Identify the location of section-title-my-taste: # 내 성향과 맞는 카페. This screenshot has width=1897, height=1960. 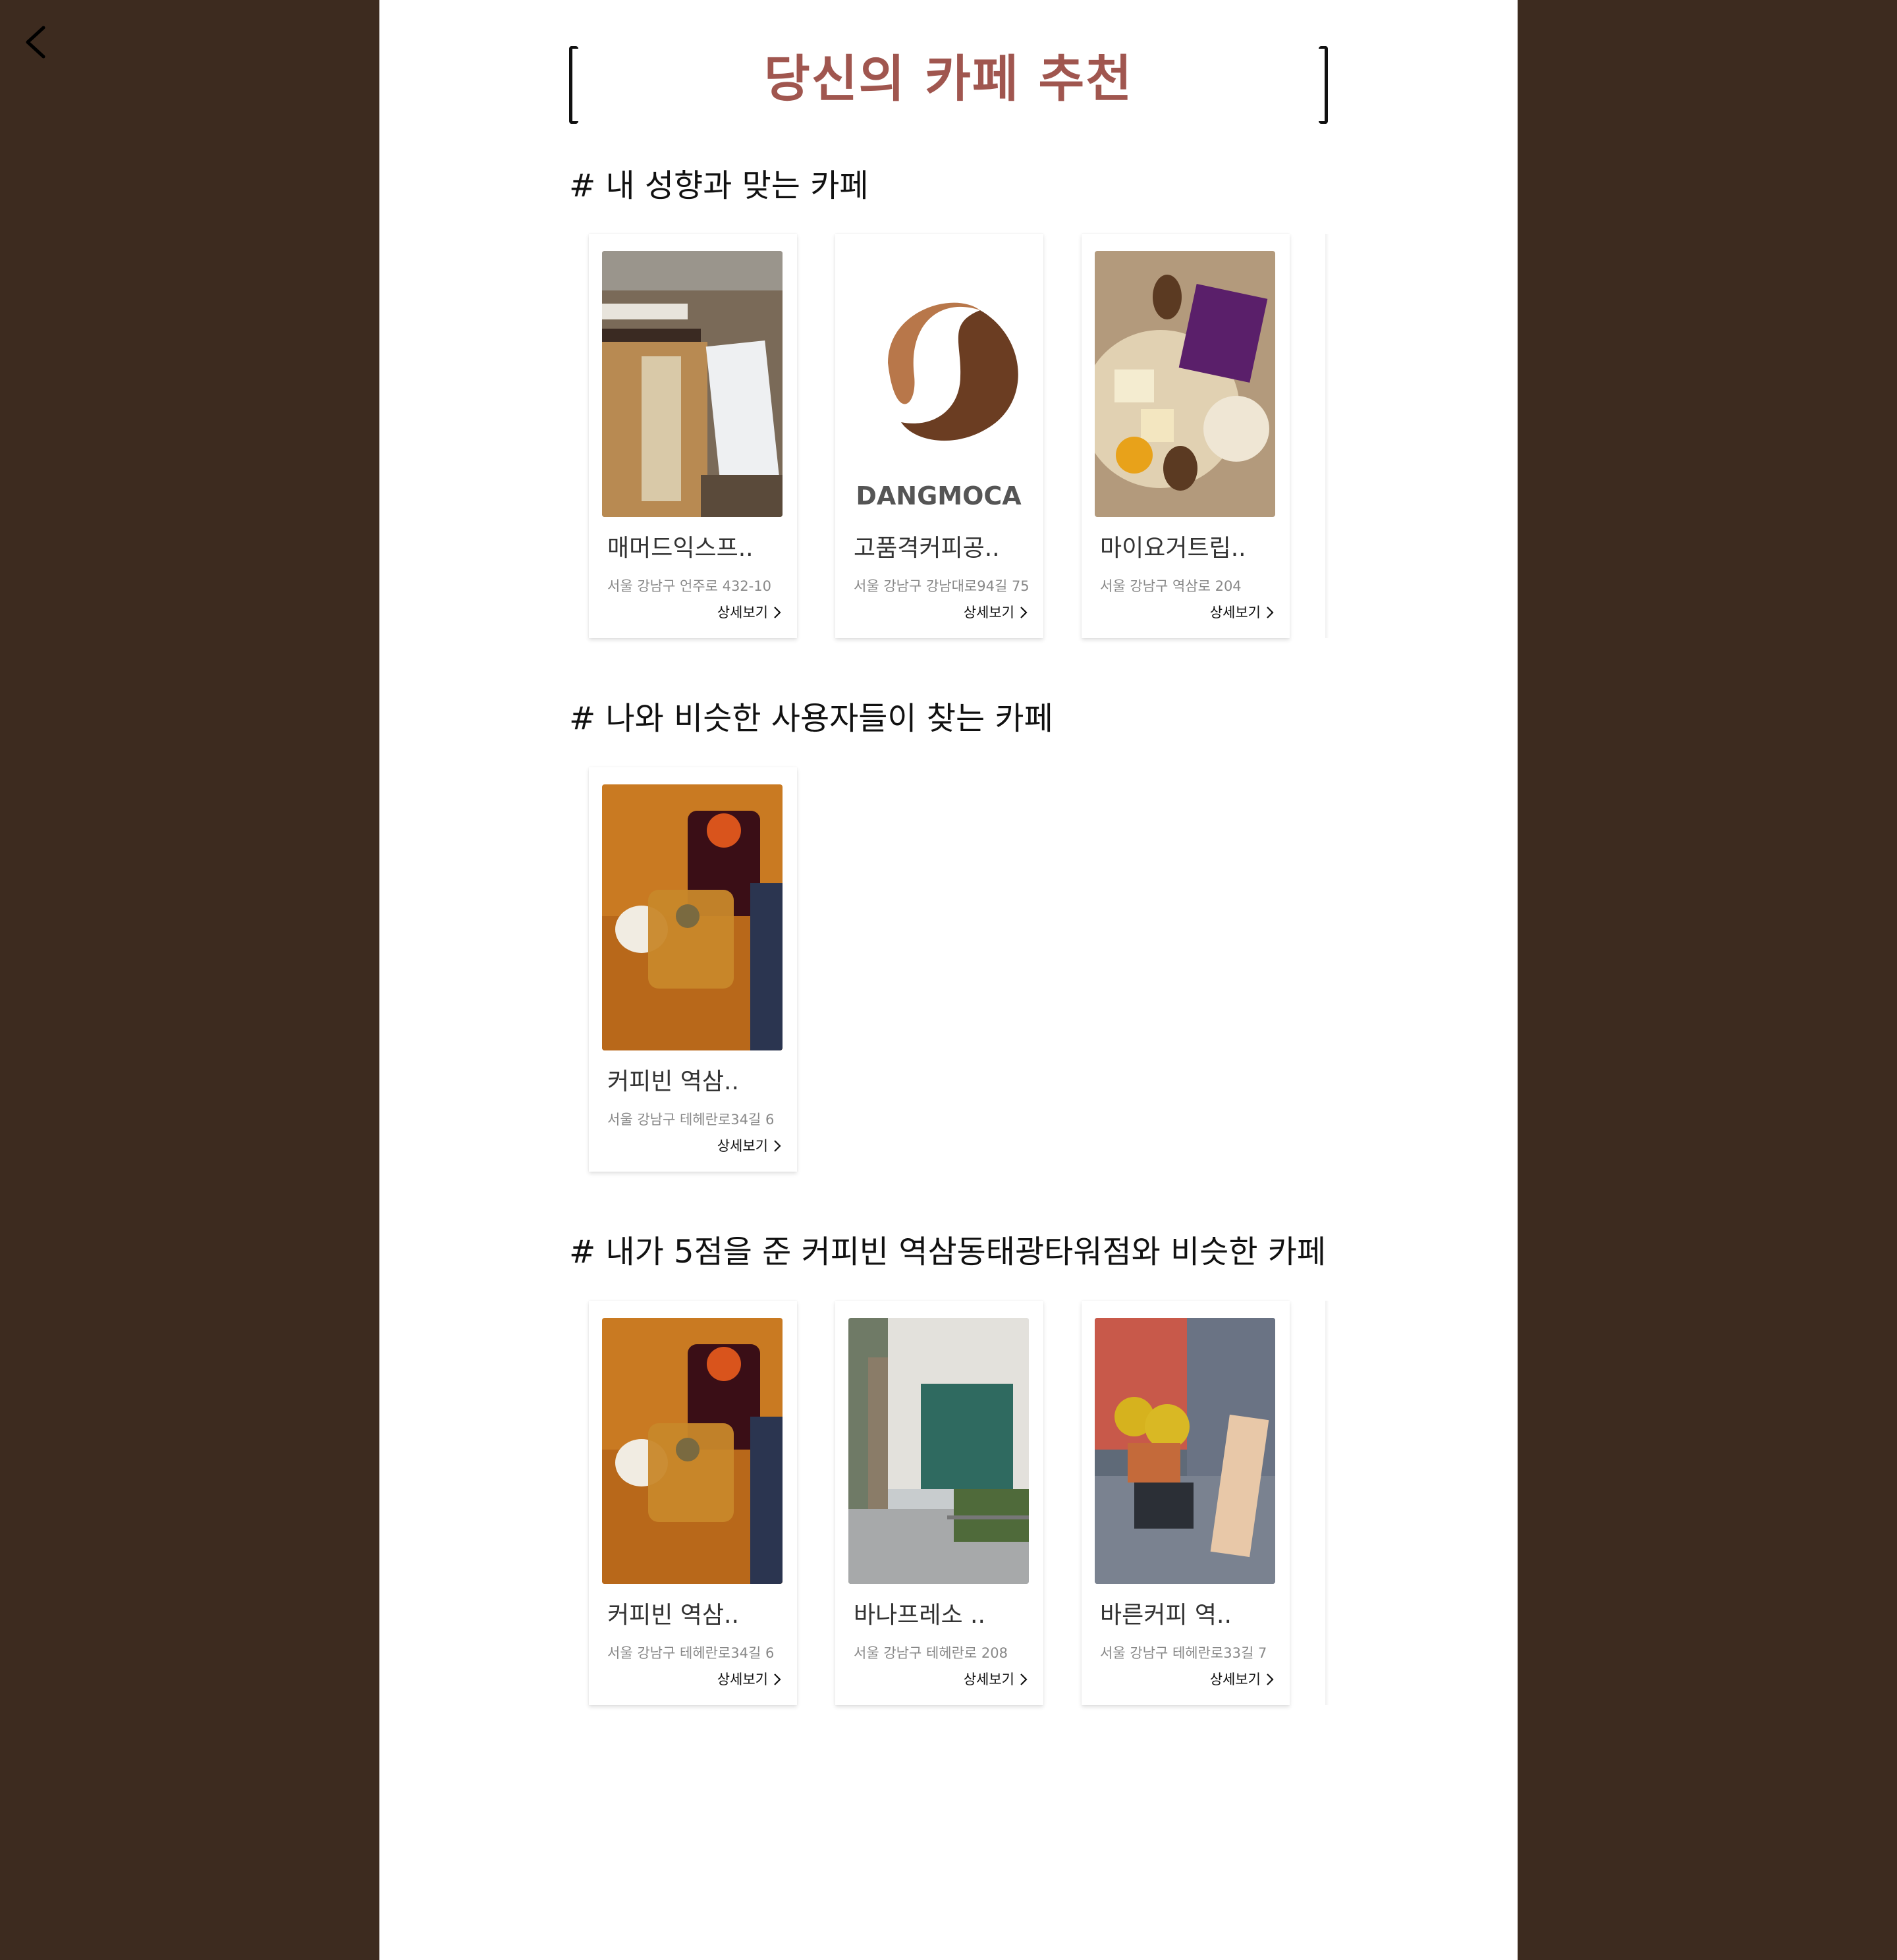
(719, 185).